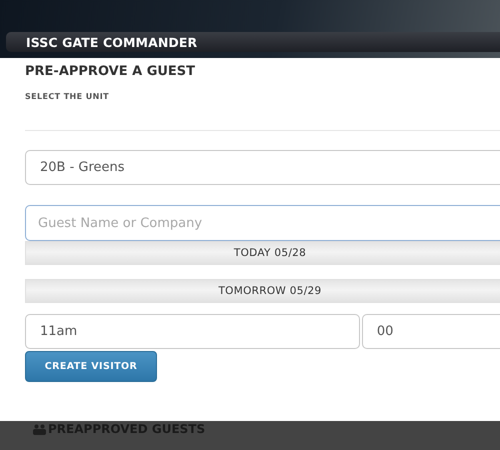 This screenshot has height=450, width=500. What do you see at coordinates (67, 96) in the screenshot?
I see `unit-label: SELECT THE UNIT` at bounding box center [67, 96].